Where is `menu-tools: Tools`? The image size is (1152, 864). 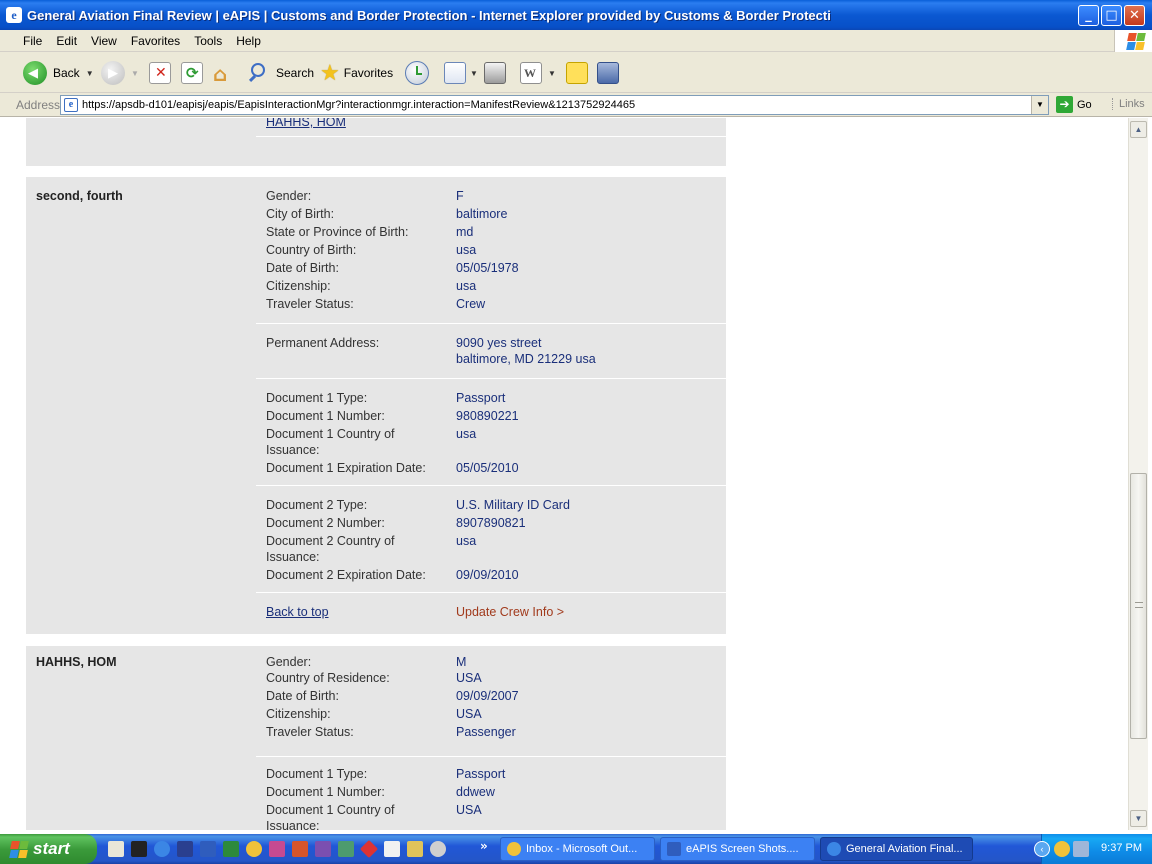 menu-tools: Tools is located at coordinates (208, 41).